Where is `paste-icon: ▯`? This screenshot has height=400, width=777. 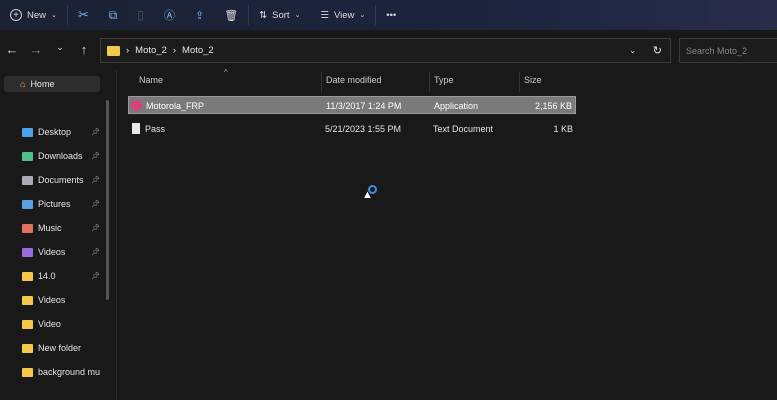
paste-icon: ▯ is located at coordinates (140, 15).